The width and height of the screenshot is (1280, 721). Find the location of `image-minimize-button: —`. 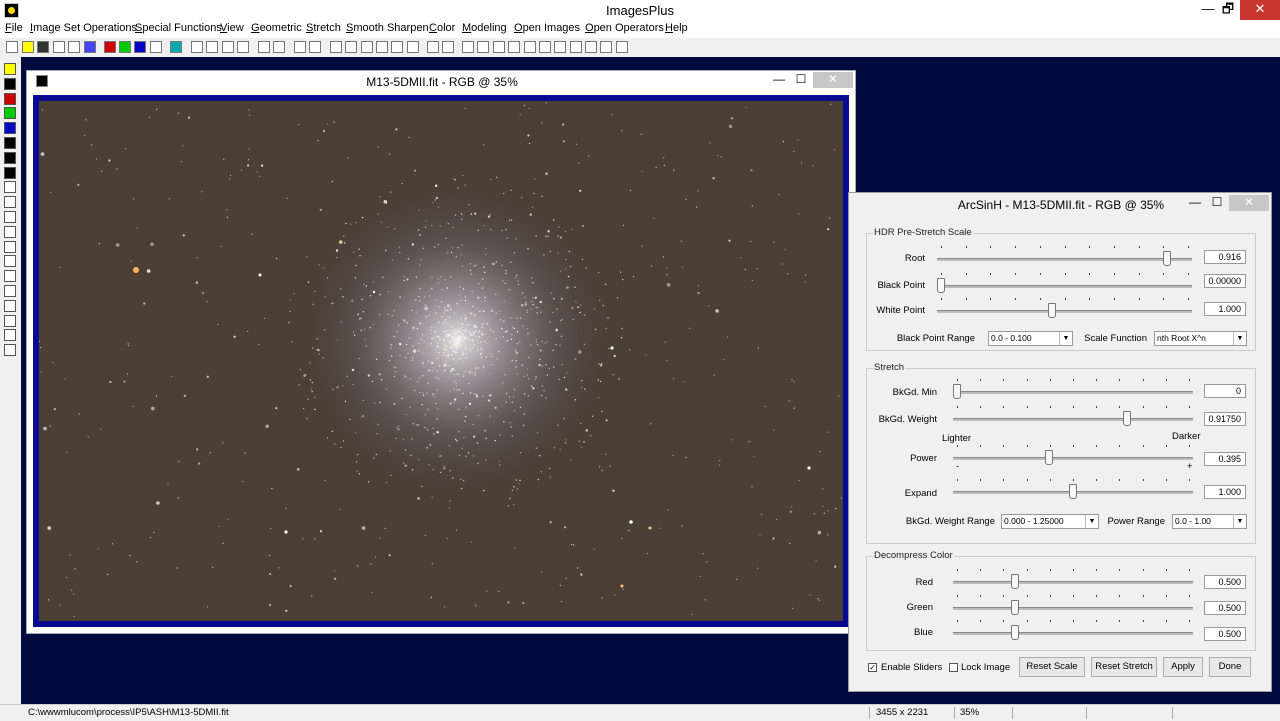

image-minimize-button: — is located at coordinates (779, 80).